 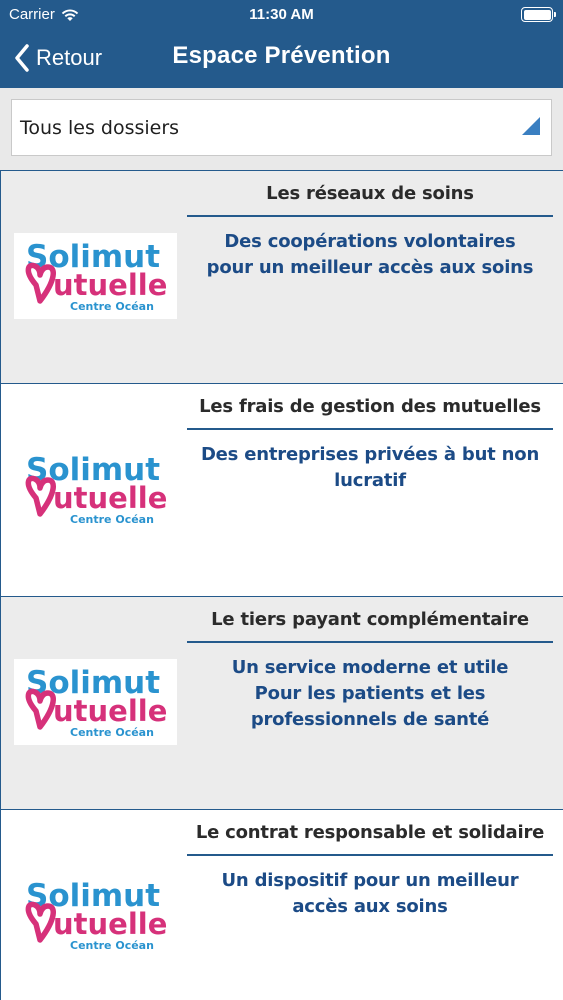 What do you see at coordinates (370, 193) in the screenshot?
I see `article-title: Les réseaux de soins` at bounding box center [370, 193].